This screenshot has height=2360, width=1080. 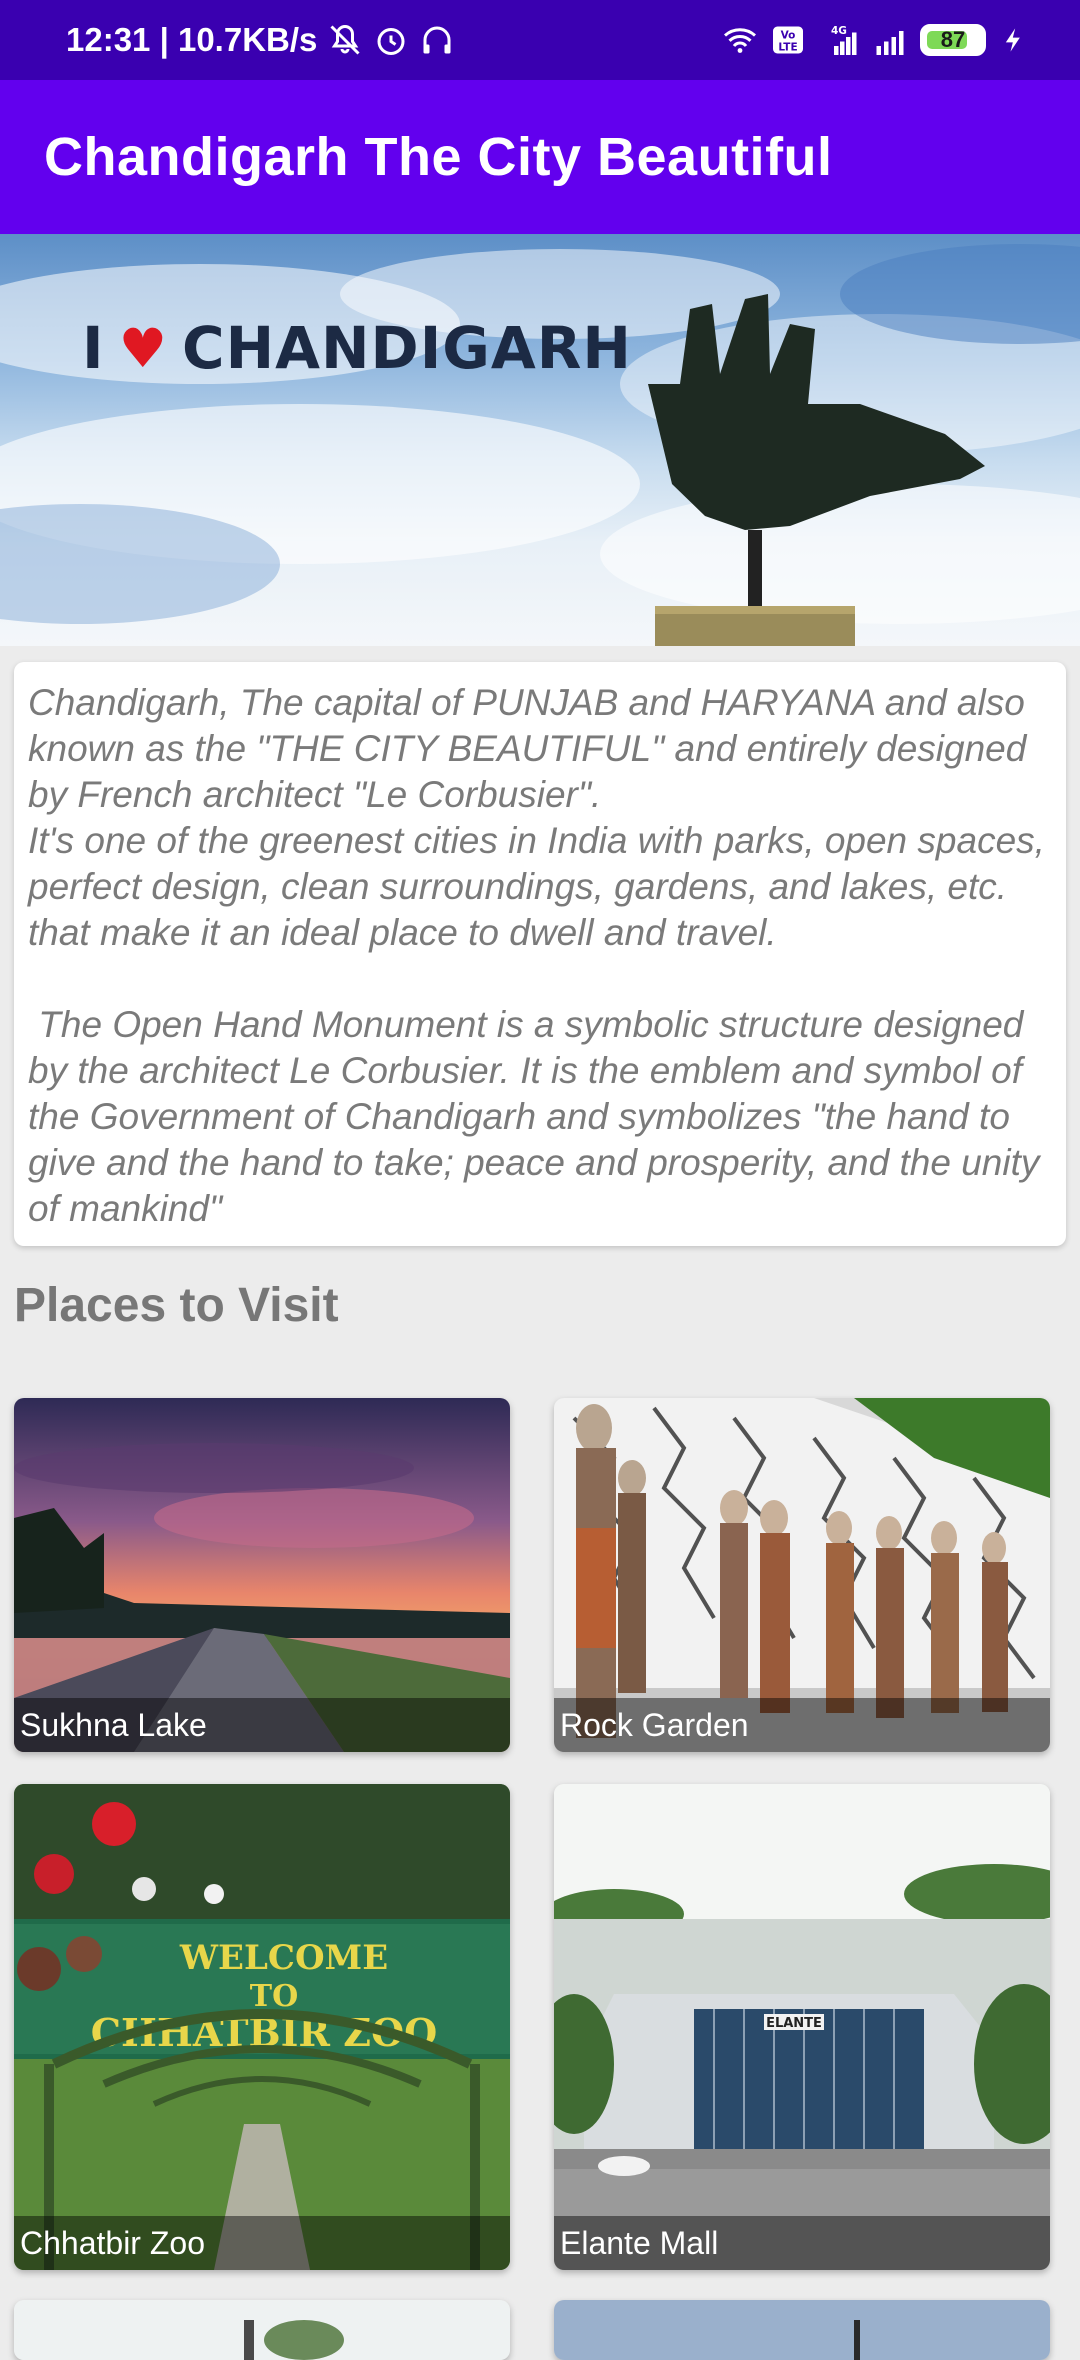 I want to click on app-bar: Chandigarh The City Beautiful, so click(x=540, y=157).